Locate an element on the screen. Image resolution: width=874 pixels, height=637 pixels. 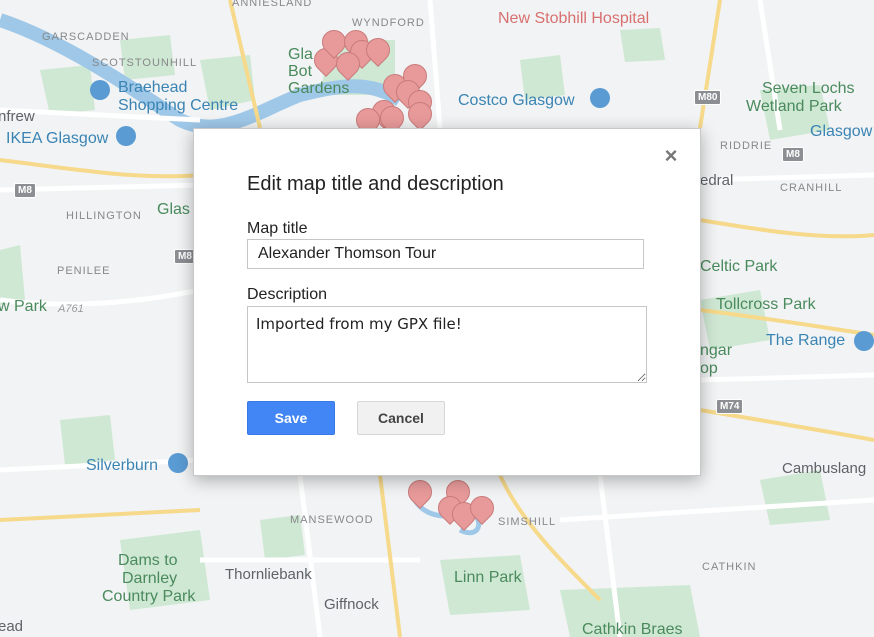
dialog-title: Edit map title and description is located at coordinates (375, 184).